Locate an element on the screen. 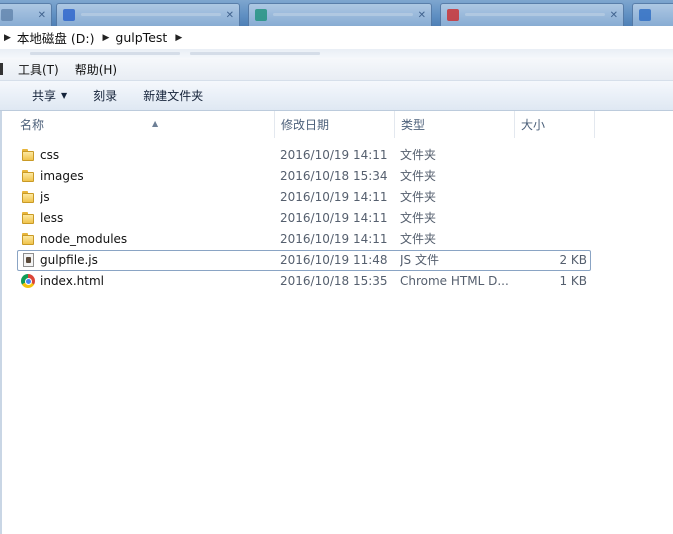 Image resolution: width=673 pixels, height=534 pixels. file-name: less is located at coordinates (52, 218).